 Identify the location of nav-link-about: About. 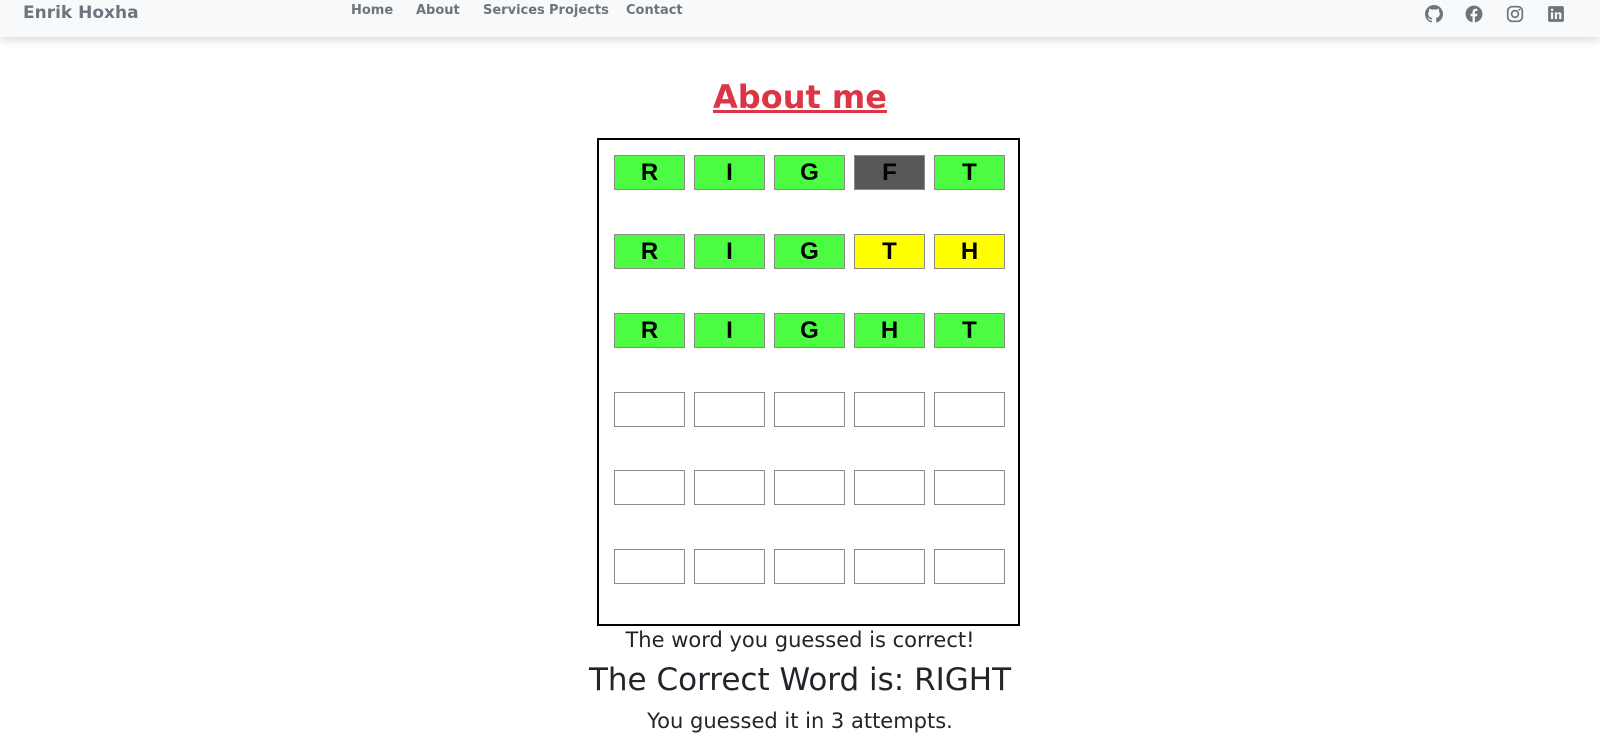
(438, 10).